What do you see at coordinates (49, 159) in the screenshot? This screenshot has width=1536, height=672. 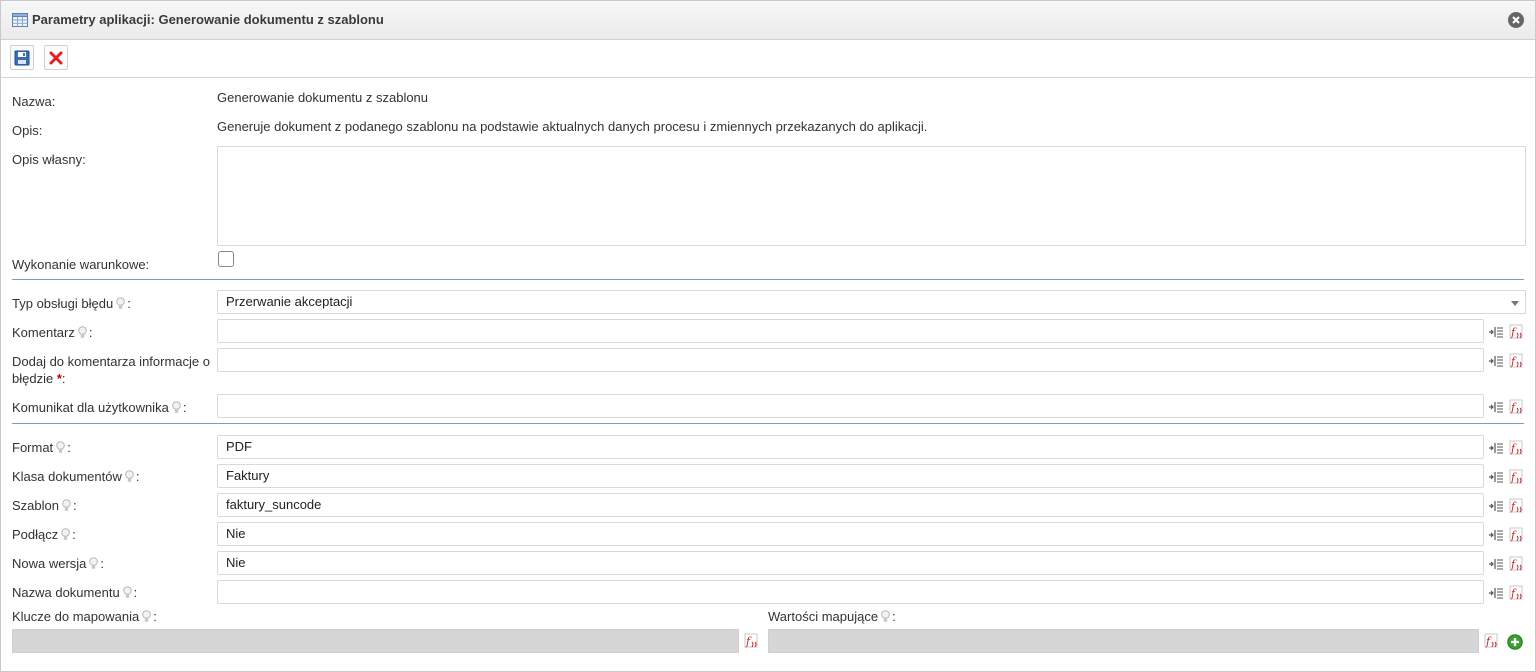 I see `own-description-label: Opis własny:` at bounding box center [49, 159].